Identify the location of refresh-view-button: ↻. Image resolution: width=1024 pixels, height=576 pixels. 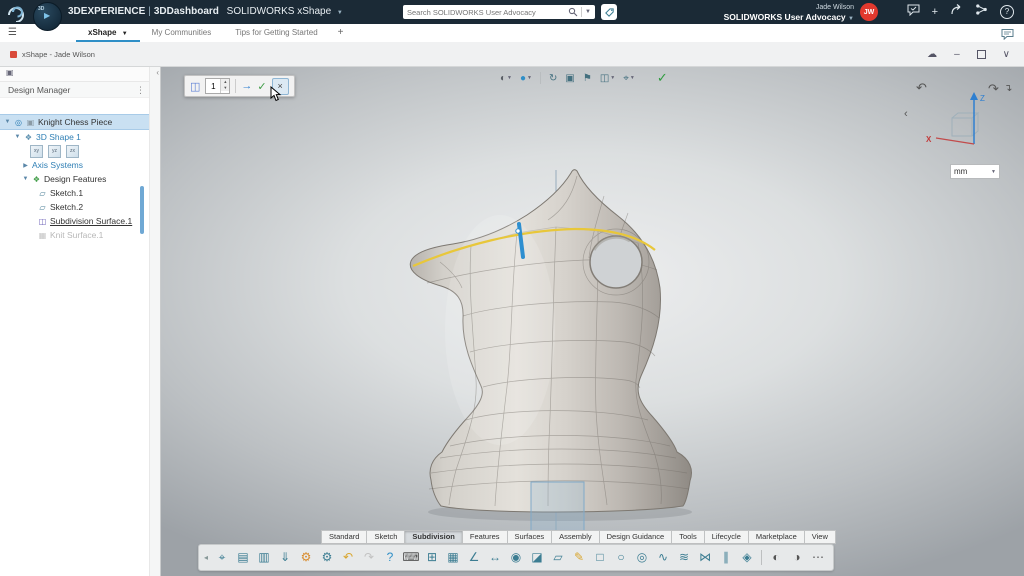
(553, 78).